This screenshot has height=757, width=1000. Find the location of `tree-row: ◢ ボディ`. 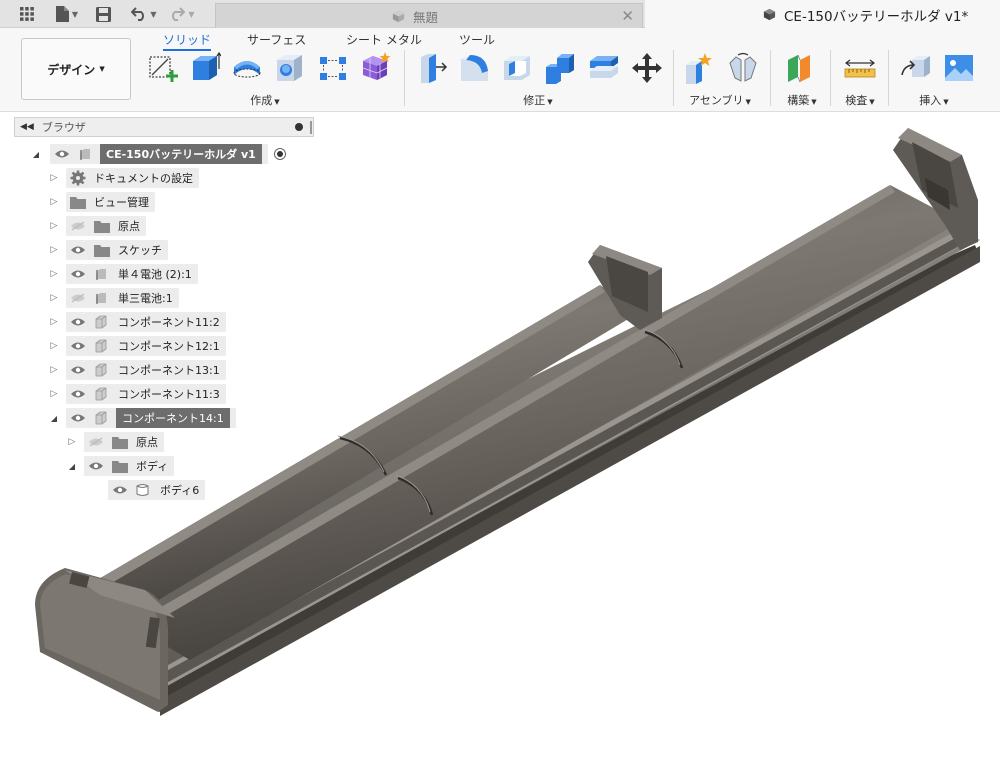

tree-row: ◢ ボディ is located at coordinates (120, 466).